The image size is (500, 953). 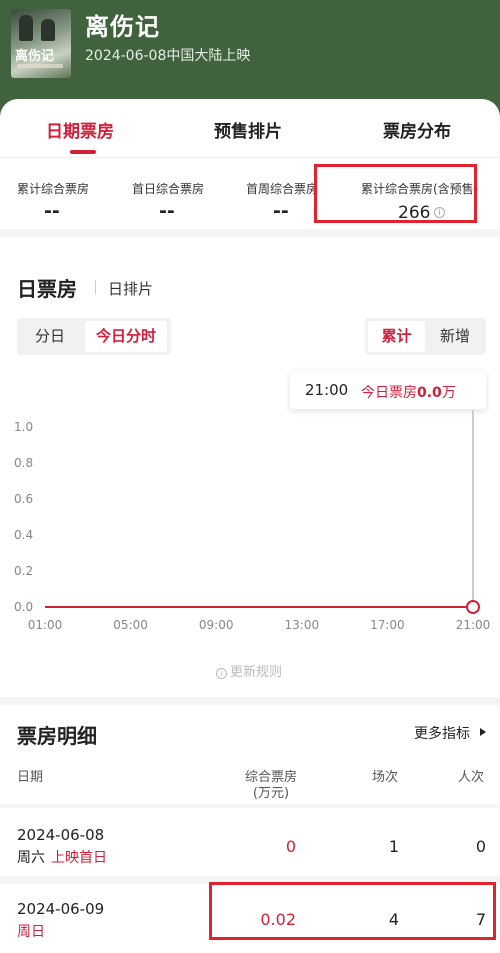 I want to click on row-date: 2024-06-09, so click(x=61, y=909).